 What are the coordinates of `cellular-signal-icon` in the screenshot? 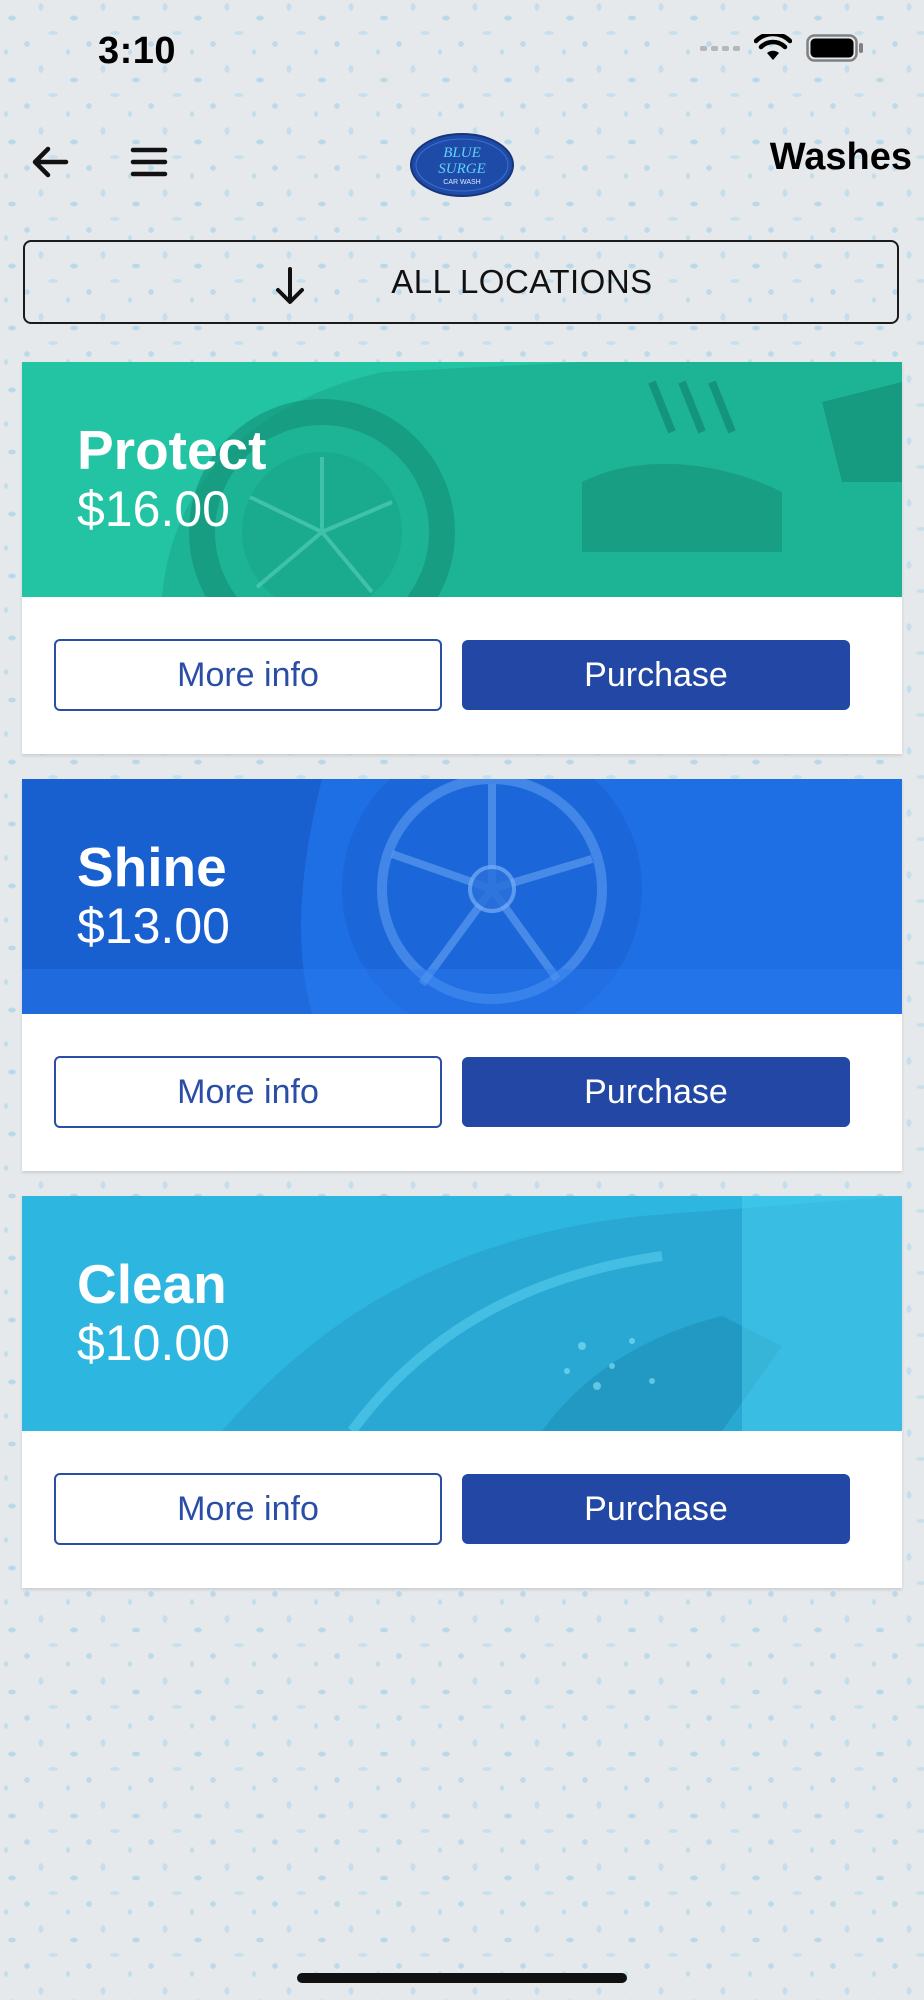 It's located at (720, 48).